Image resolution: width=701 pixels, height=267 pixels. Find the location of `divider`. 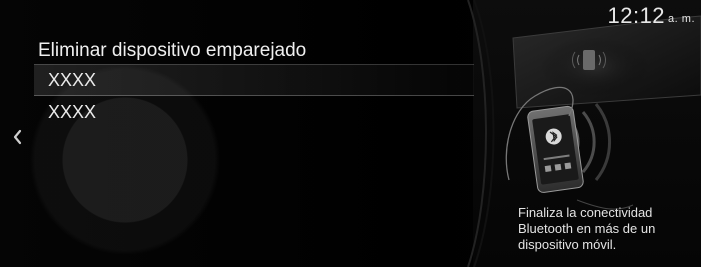

divider is located at coordinates (254, 64).